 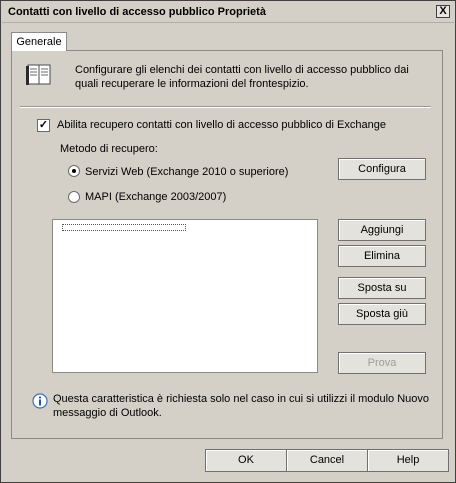 What do you see at coordinates (109, 149) in the screenshot?
I see `retrieval-method-label: Metodo di recupero:` at bounding box center [109, 149].